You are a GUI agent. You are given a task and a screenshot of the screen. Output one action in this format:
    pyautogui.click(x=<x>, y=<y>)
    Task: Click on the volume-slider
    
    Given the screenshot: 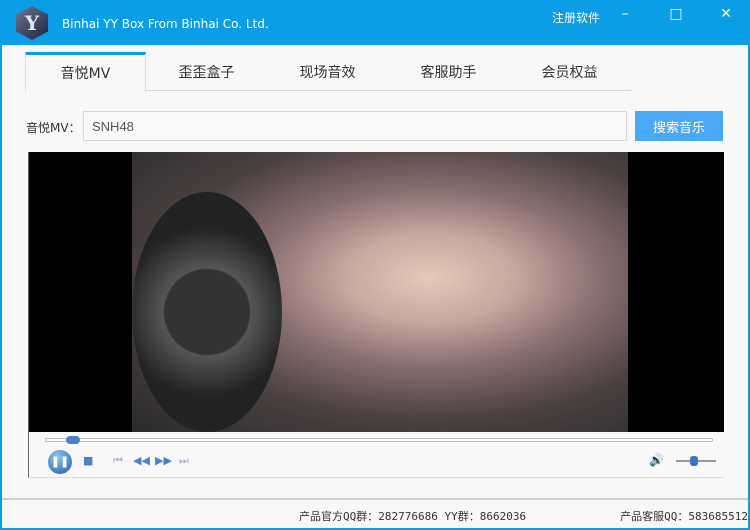 What is the action you would take?
    pyautogui.click(x=696, y=461)
    